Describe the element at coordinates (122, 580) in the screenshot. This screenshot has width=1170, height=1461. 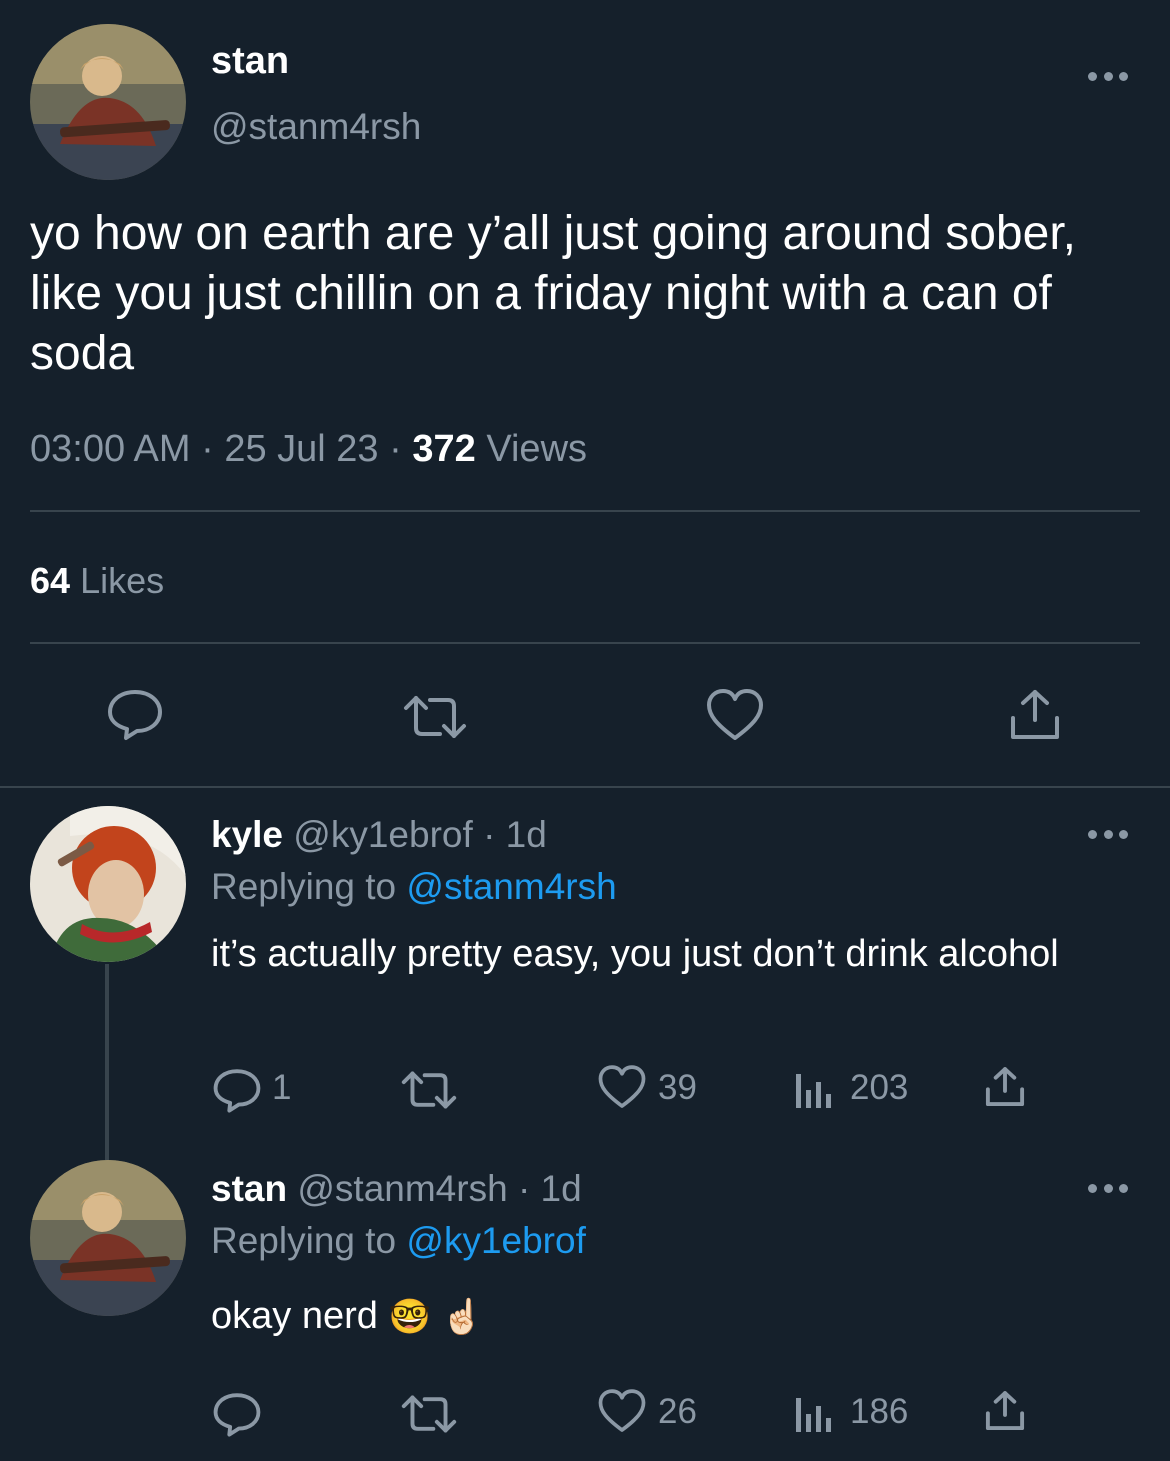
I see `likes-label: Likes` at that location.